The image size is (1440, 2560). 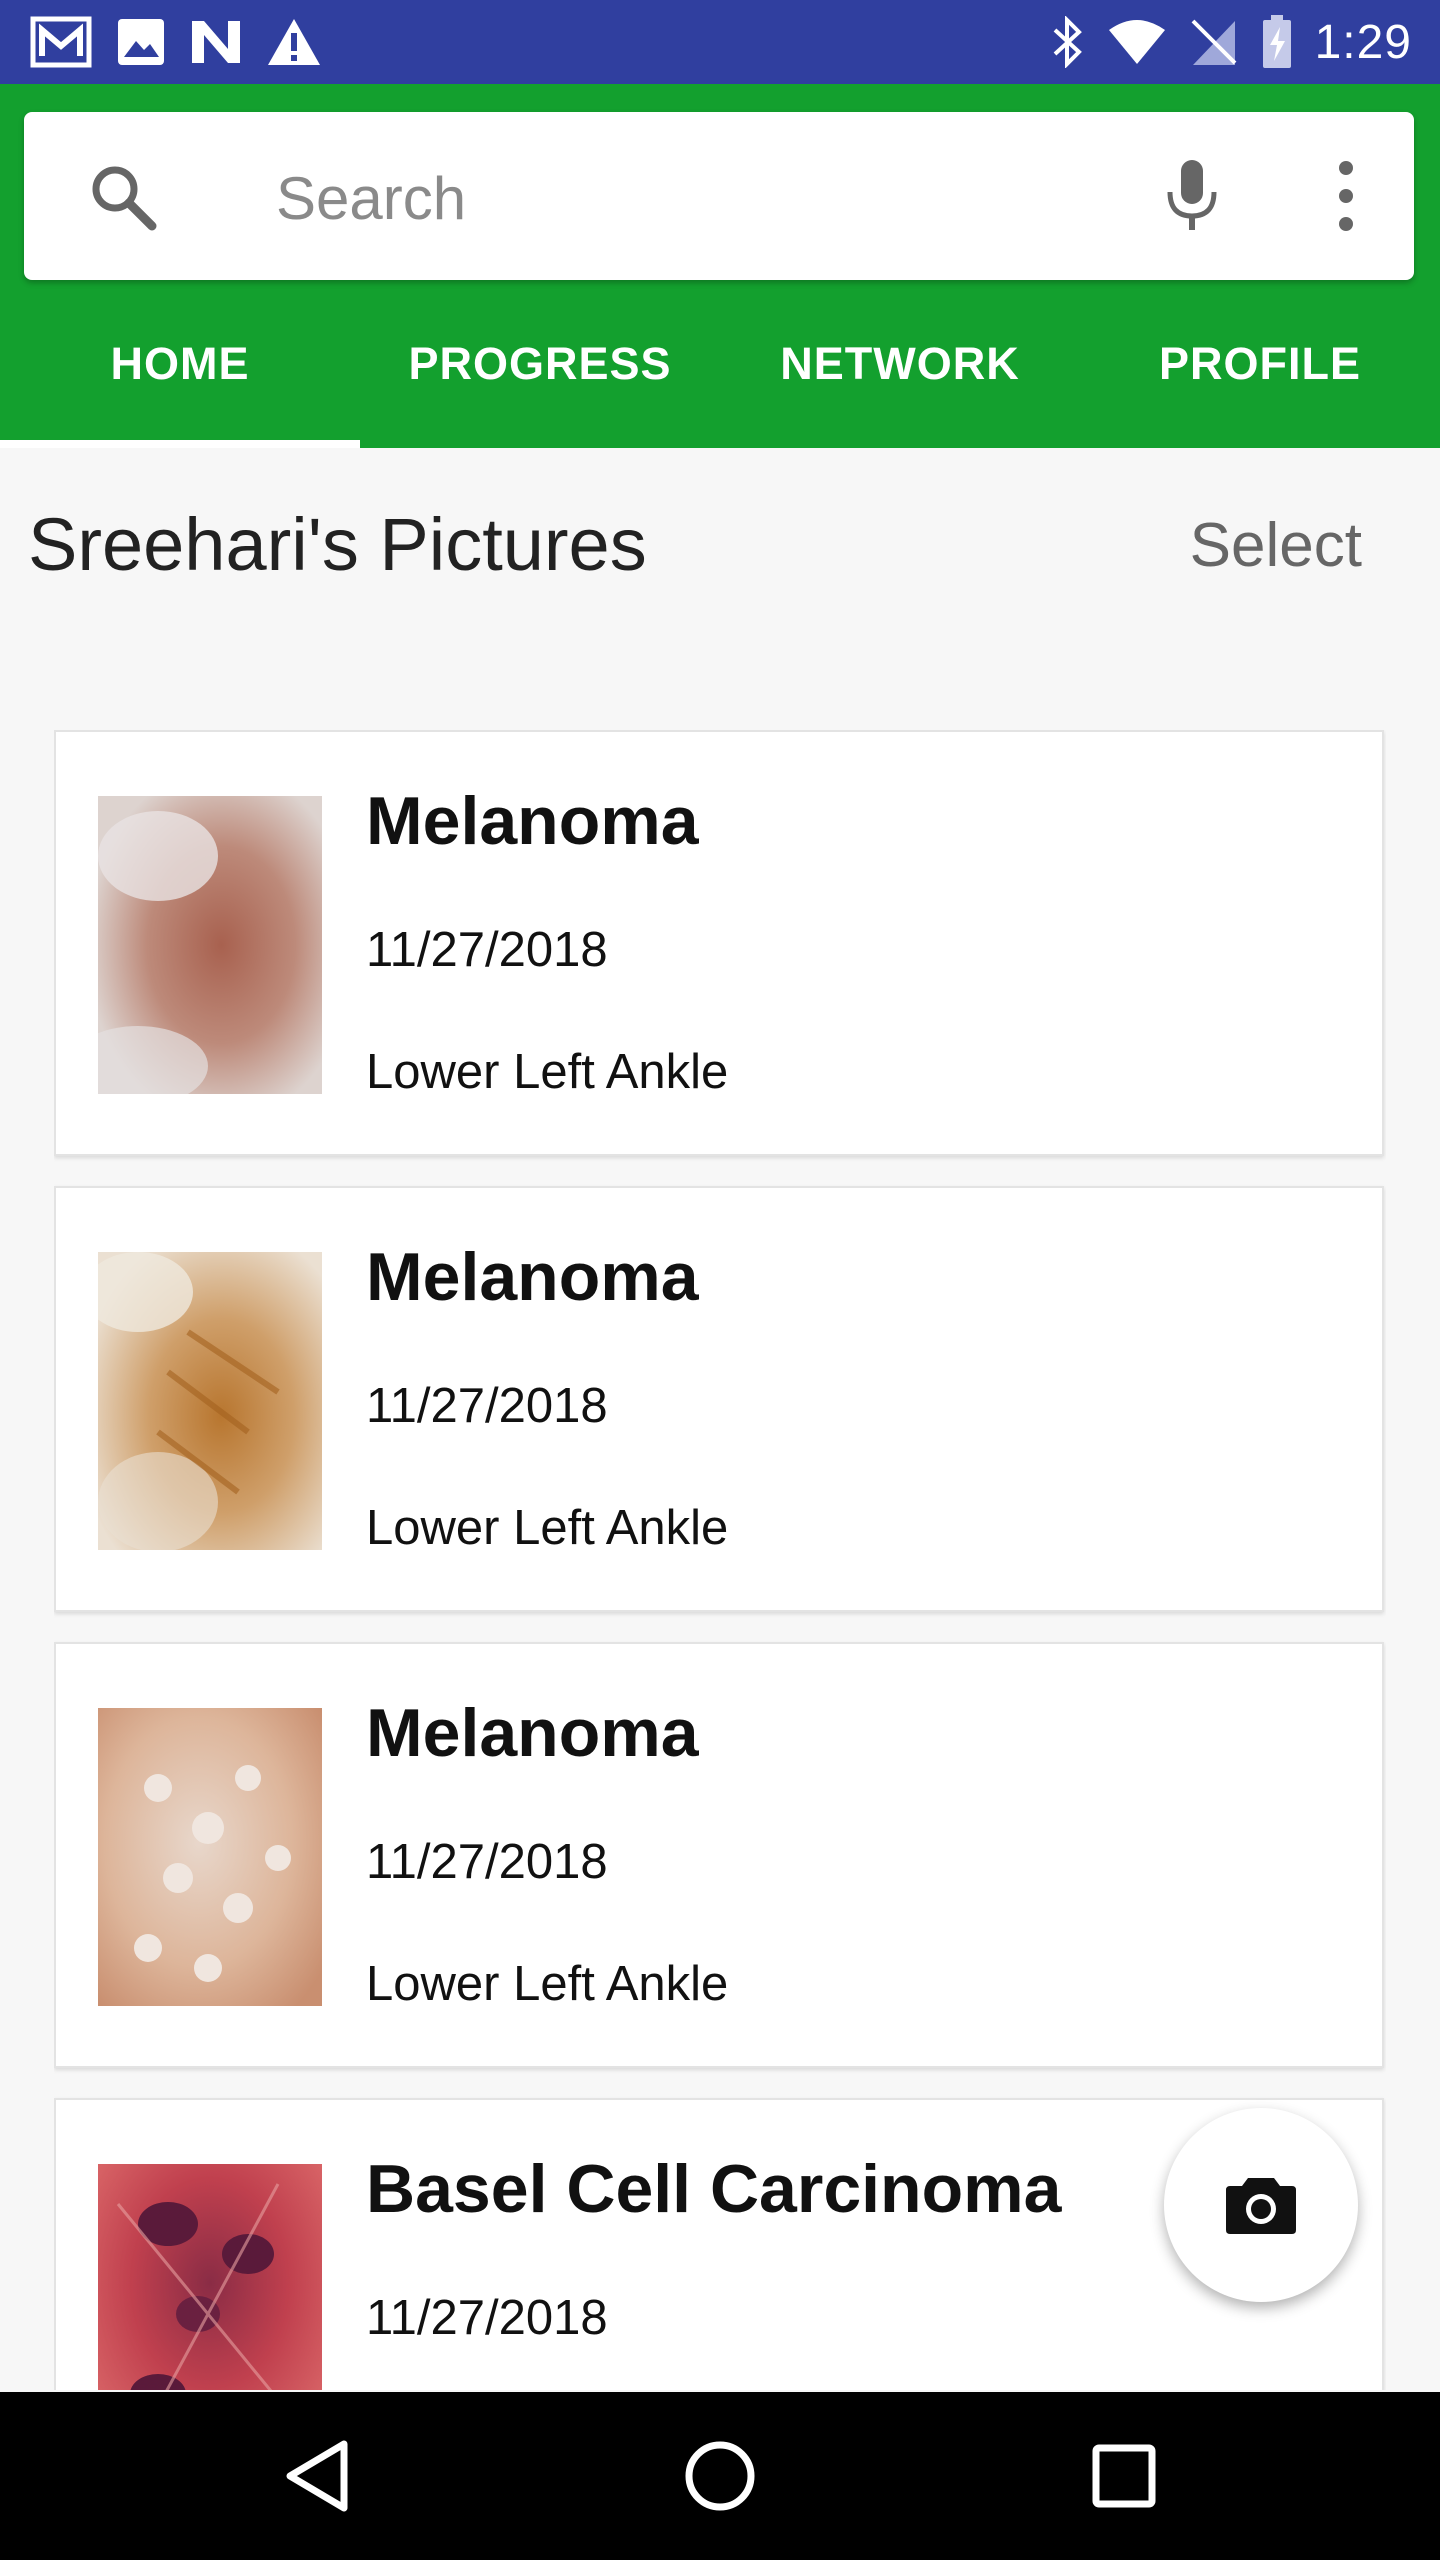 What do you see at coordinates (216, 42) in the screenshot?
I see `n-app-icon` at bounding box center [216, 42].